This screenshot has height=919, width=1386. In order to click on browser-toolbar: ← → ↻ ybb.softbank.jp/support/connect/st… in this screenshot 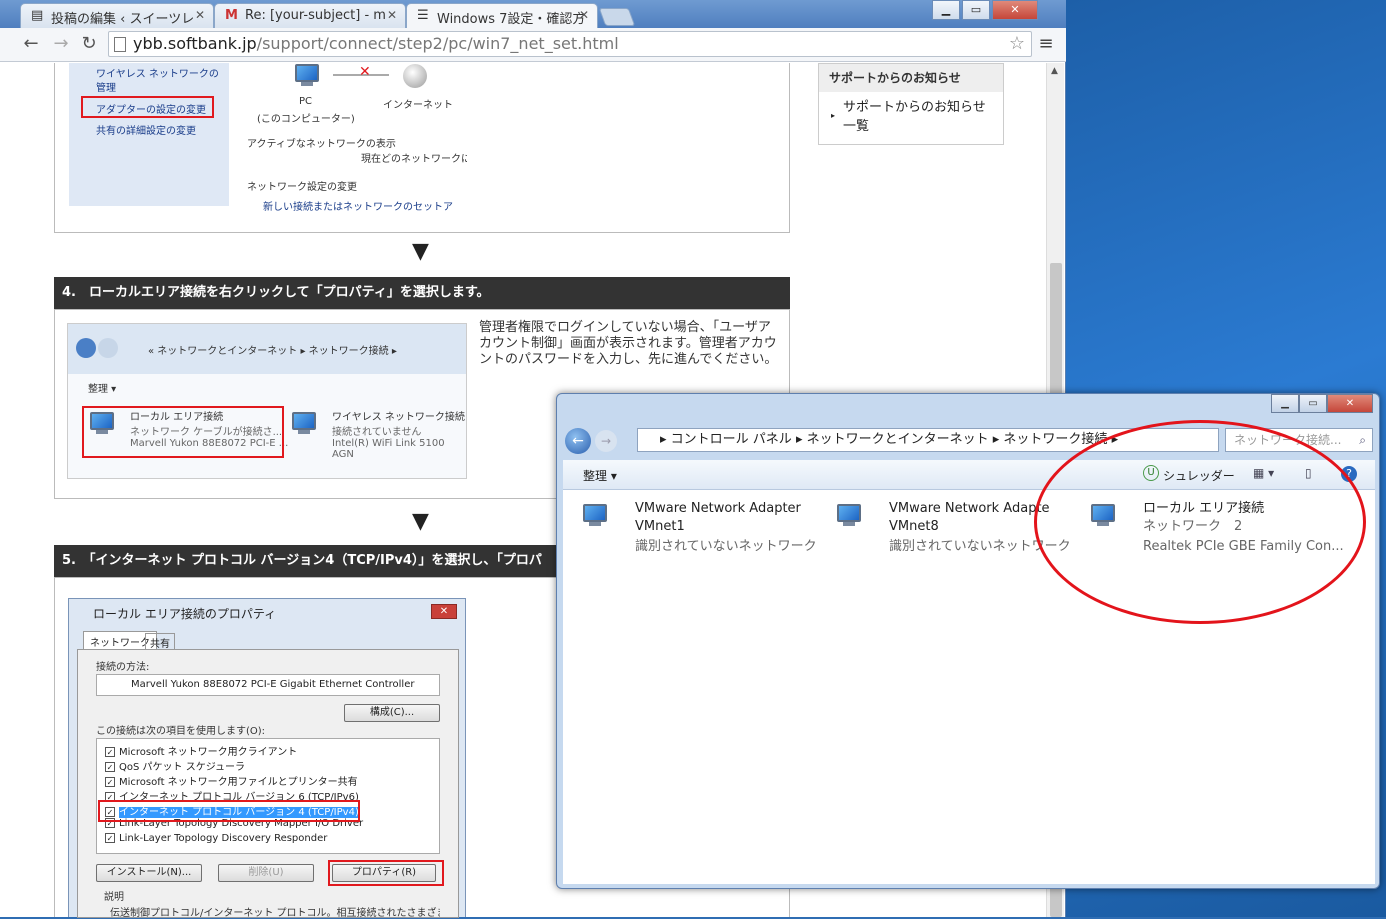, I will do `click(533, 45)`.